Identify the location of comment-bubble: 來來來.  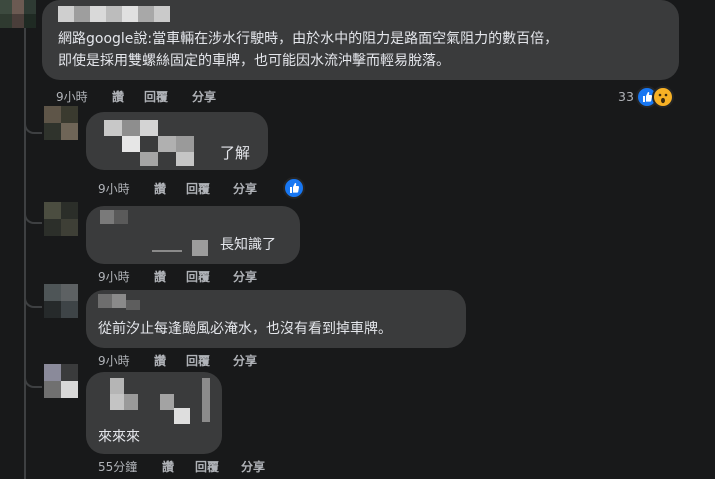
(154, 413).